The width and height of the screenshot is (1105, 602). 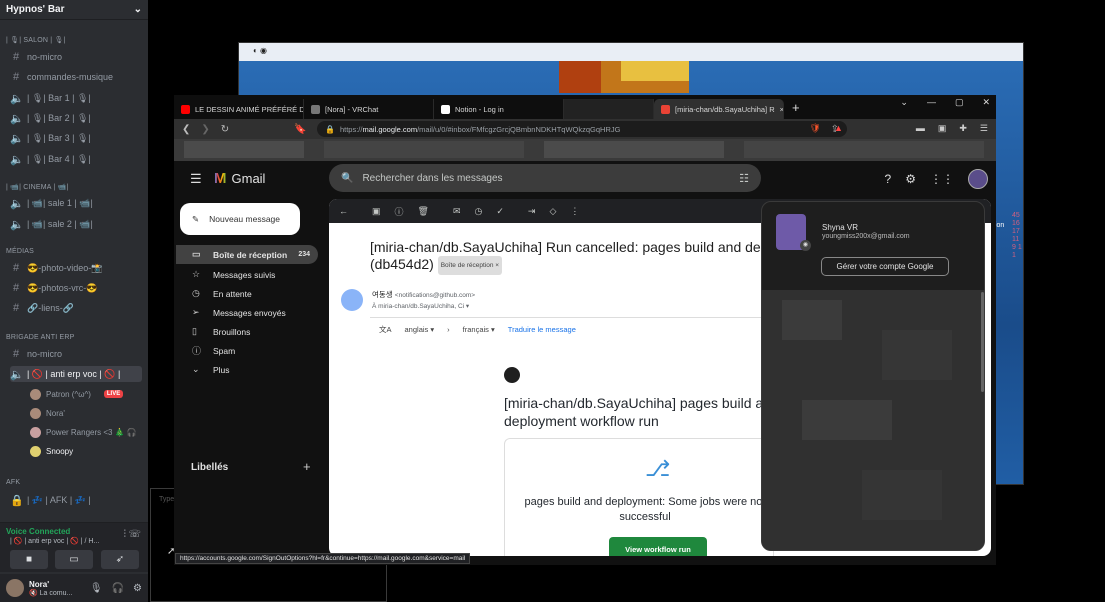 What do you see at coordinates (247, 369) in the screenshot?
I see `nav-more: ⌄ Plus` at bounding box center [247, 369].